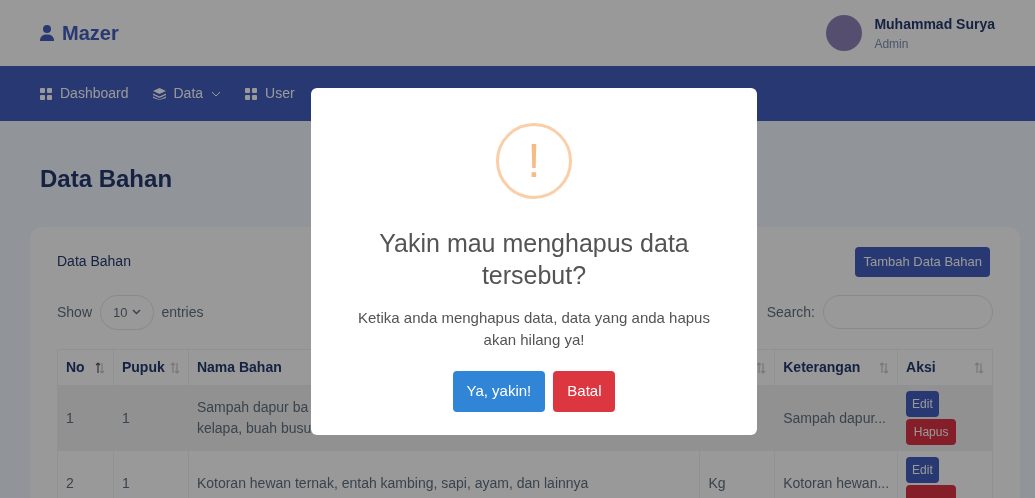 The width and height of the screenshot is (1035, 498). Describe the element at coordinates (270, 93) in the screenshot. I see `nav-link: User` at that location.